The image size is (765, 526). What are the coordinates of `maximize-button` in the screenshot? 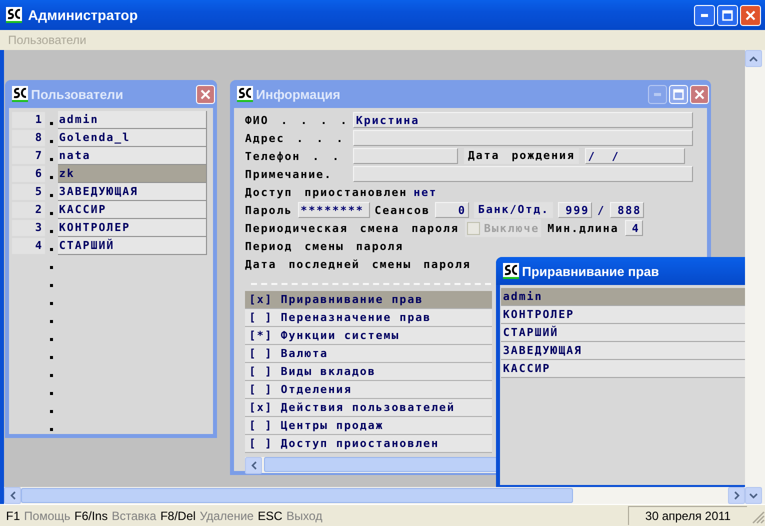 It's located at (727, 15).